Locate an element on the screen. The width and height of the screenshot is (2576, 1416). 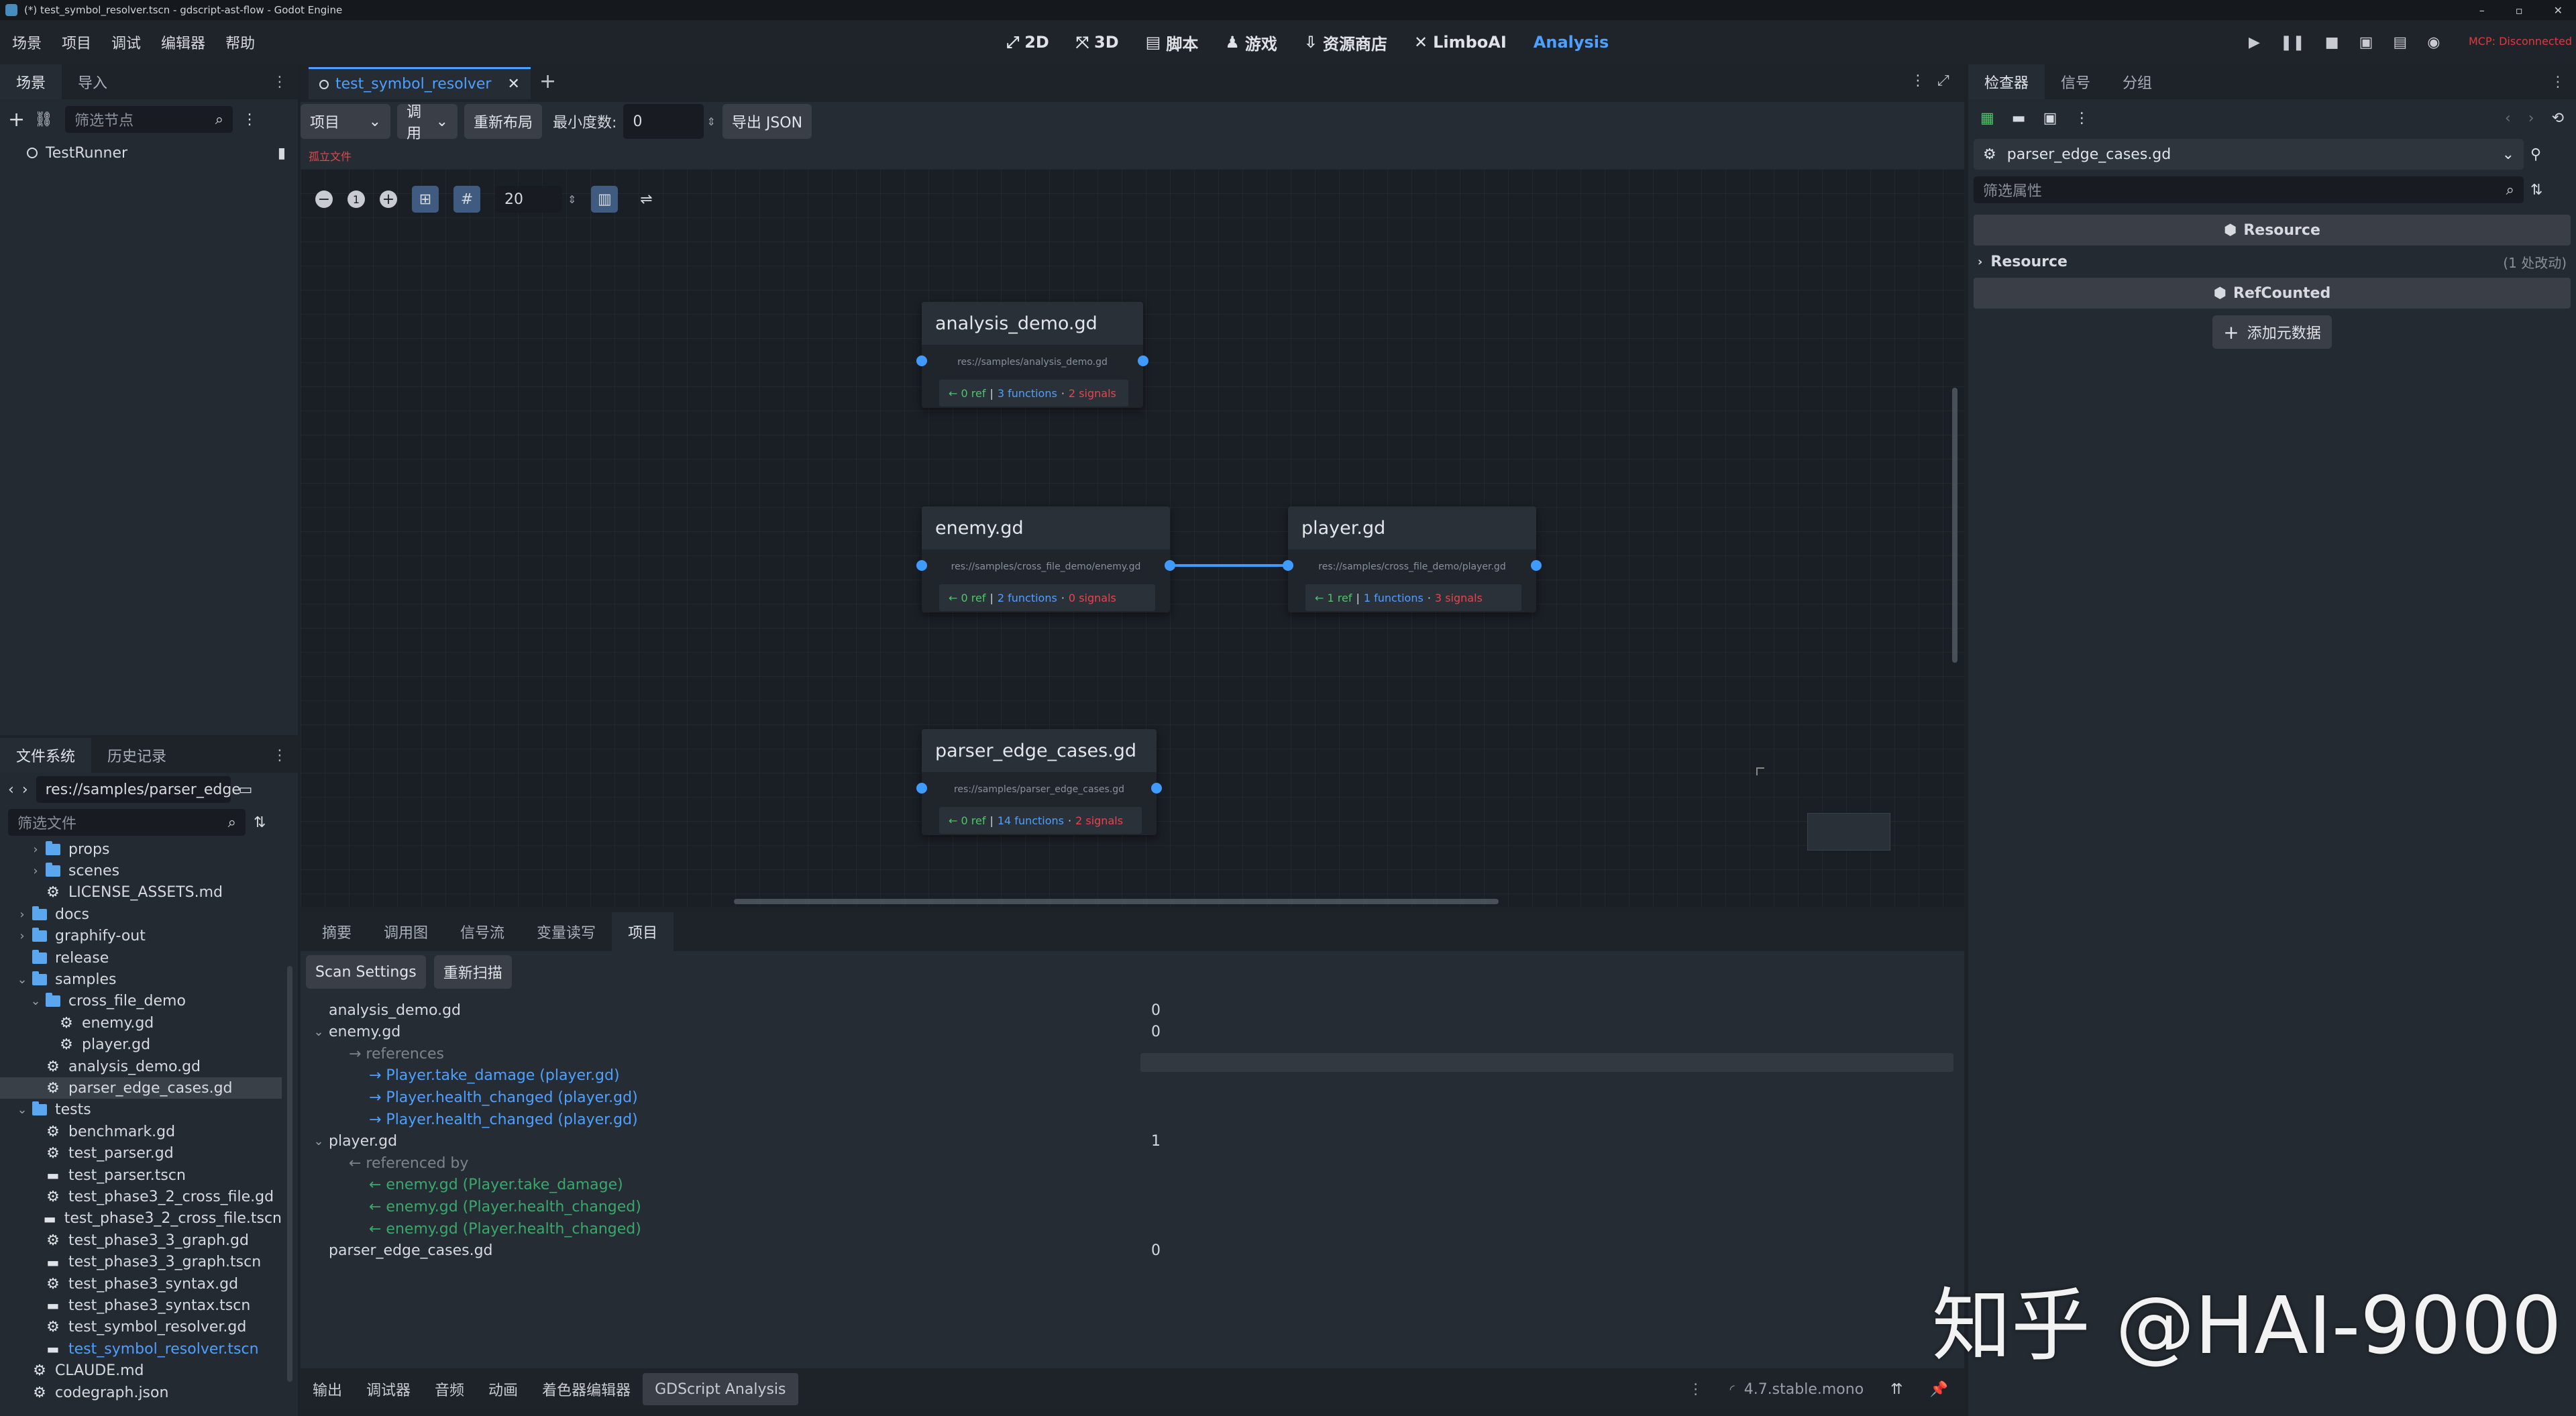
add-metadata-button: + 添加元数据 is located at coordinates (2272, 332).